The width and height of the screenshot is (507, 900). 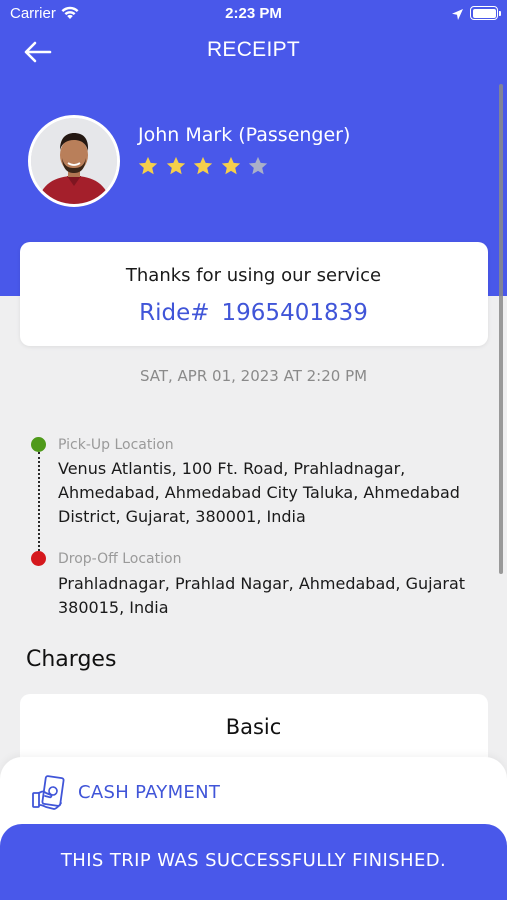 What do you see at coordinates (294, 313) in the screenshot?
I see `ride-number-value: 1965401839` at bounding box center [294, 313].